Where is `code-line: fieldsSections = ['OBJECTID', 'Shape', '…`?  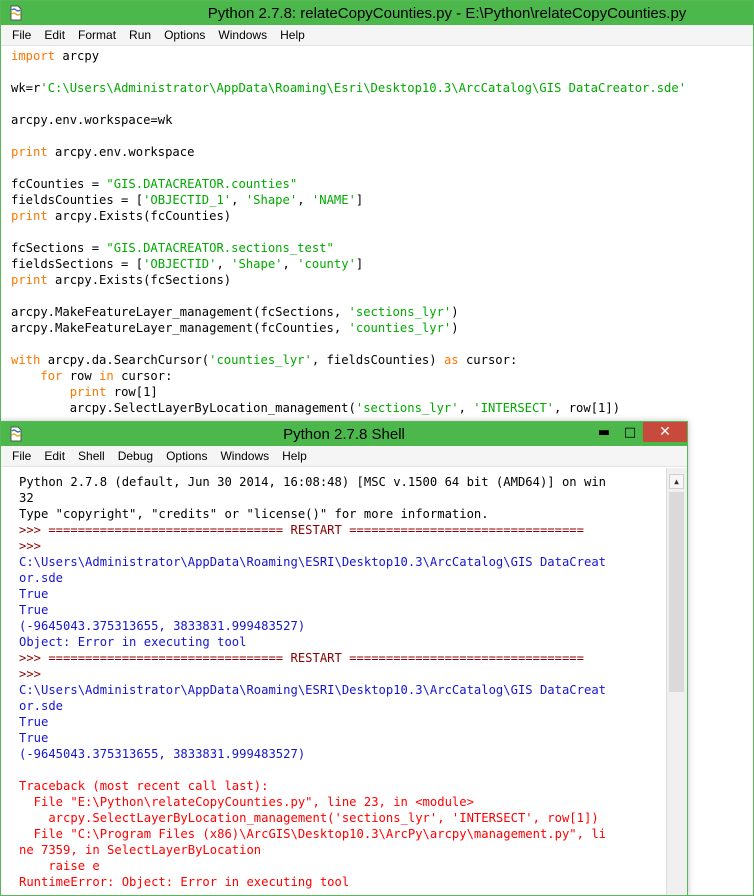 code-line: fieldsSections = ['OBJECTID', 'Shape', '… is located at coordinates (348, 264).